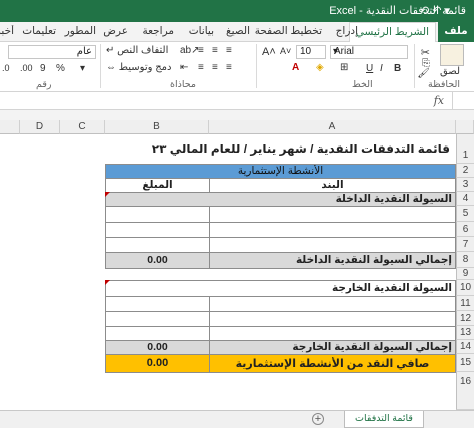  What do you see at coordinates (201, 31) in the screenshot?
I see `tab-data: بيانات` at bounding box center [201, 31].